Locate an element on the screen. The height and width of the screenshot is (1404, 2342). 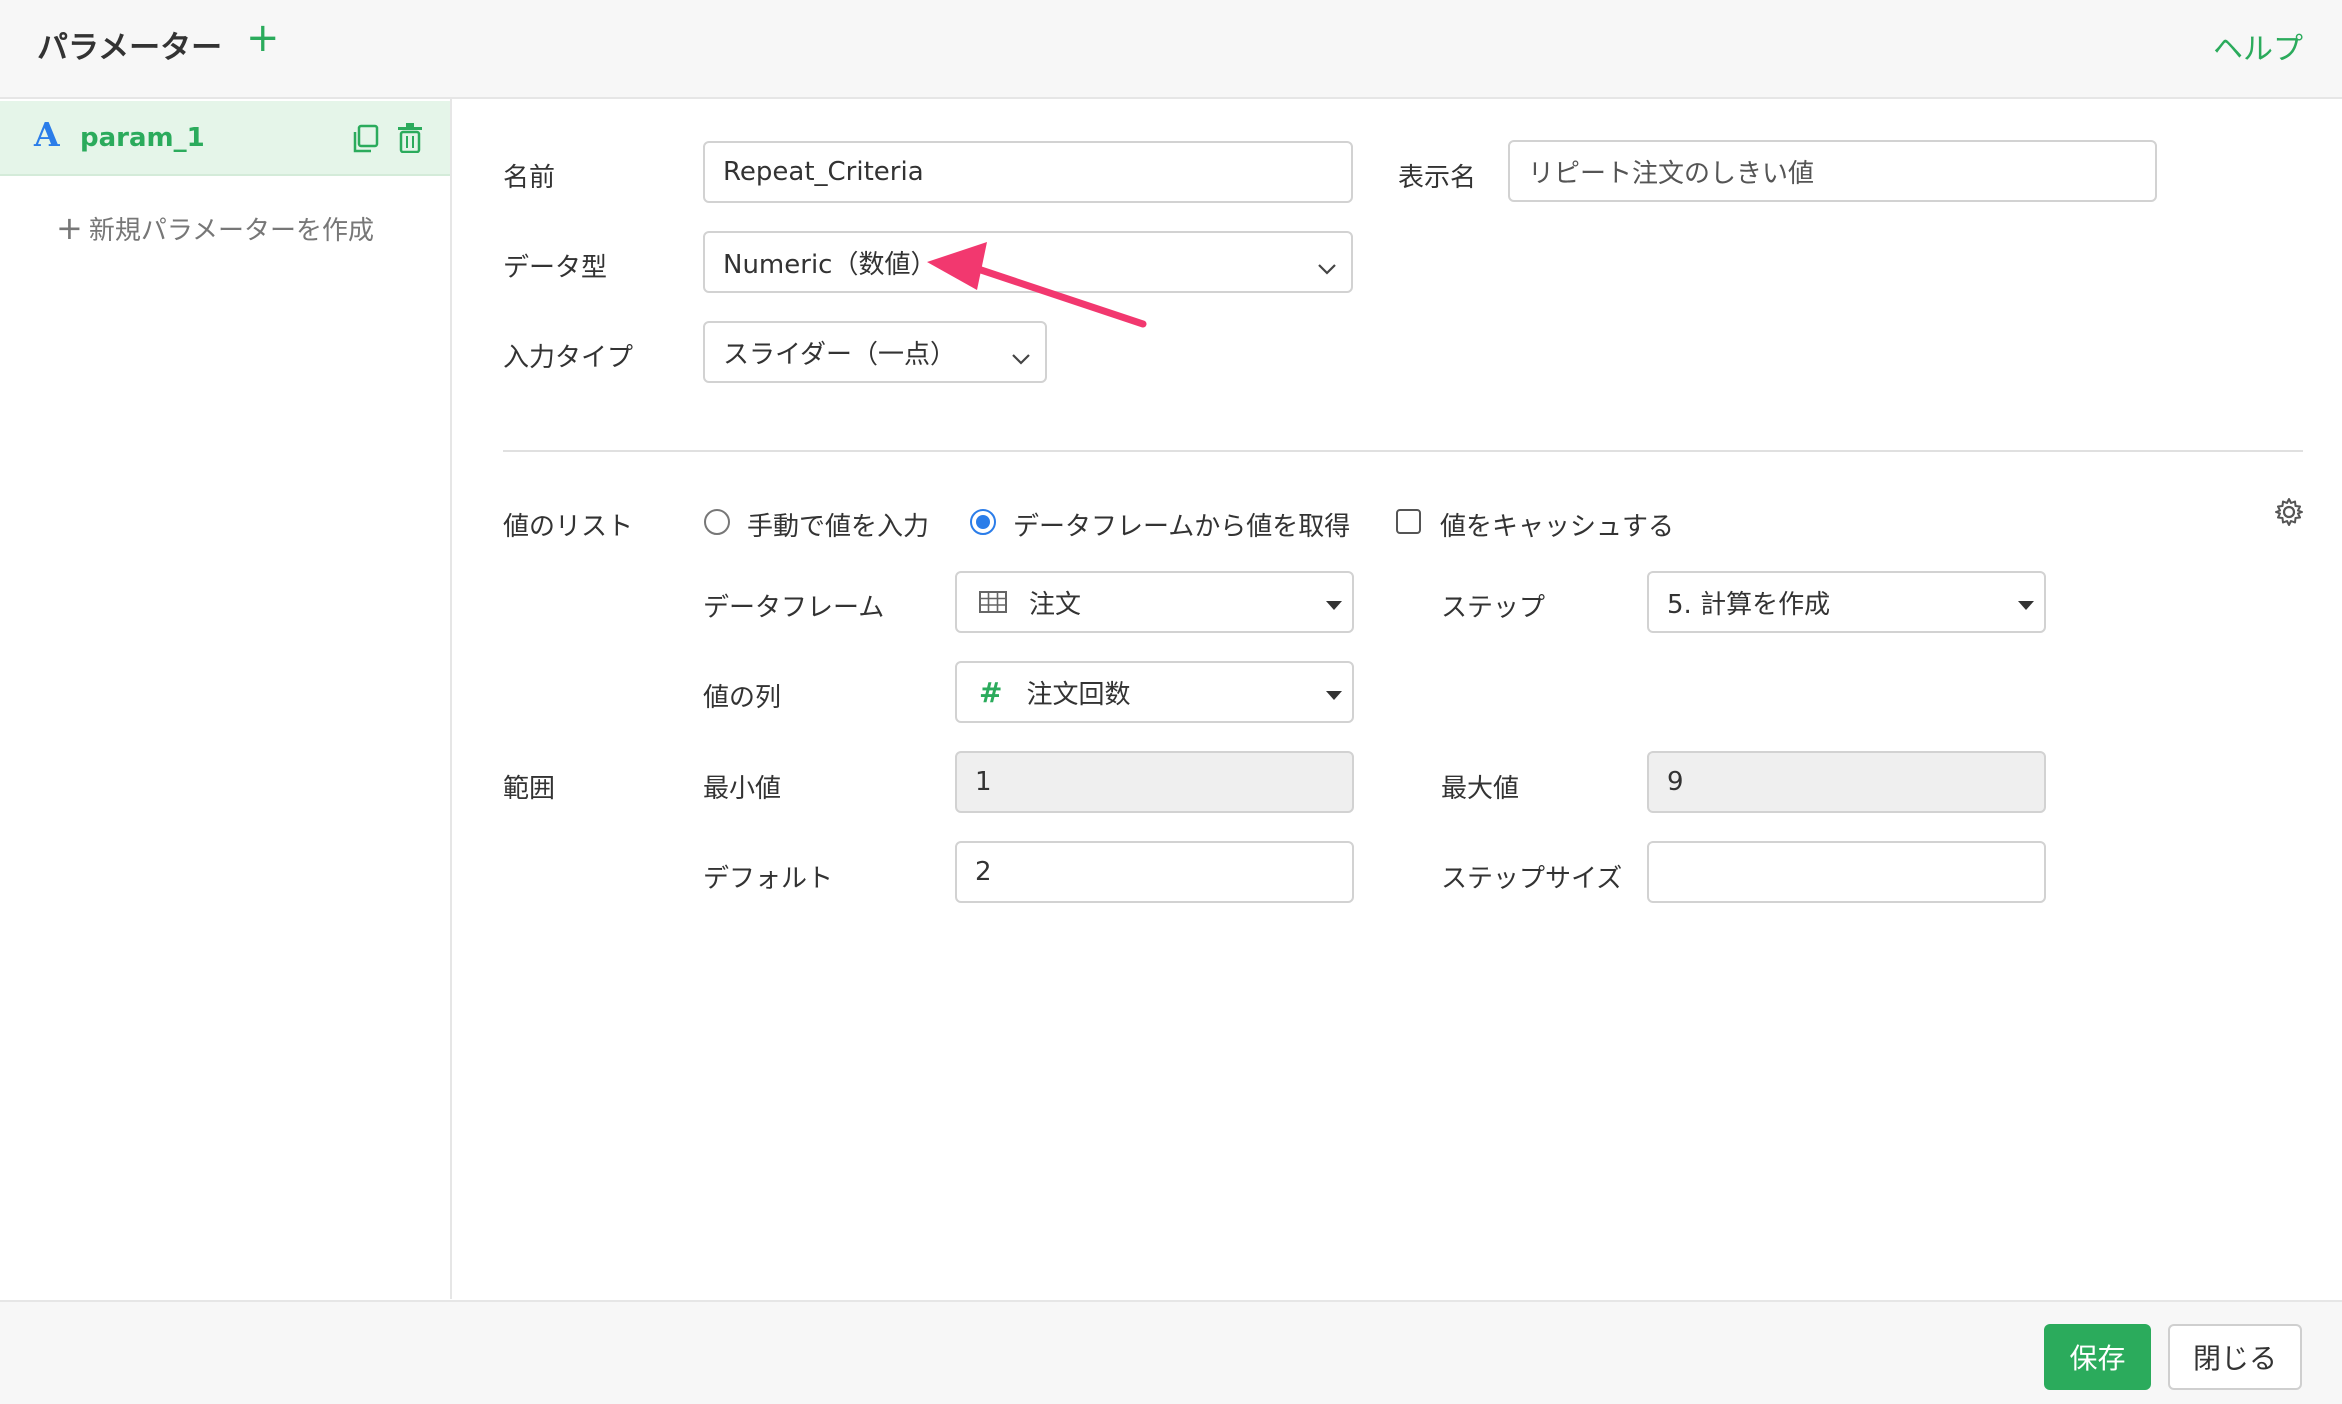
dialog-title: パラメーター is located at coordinates (130, 48).